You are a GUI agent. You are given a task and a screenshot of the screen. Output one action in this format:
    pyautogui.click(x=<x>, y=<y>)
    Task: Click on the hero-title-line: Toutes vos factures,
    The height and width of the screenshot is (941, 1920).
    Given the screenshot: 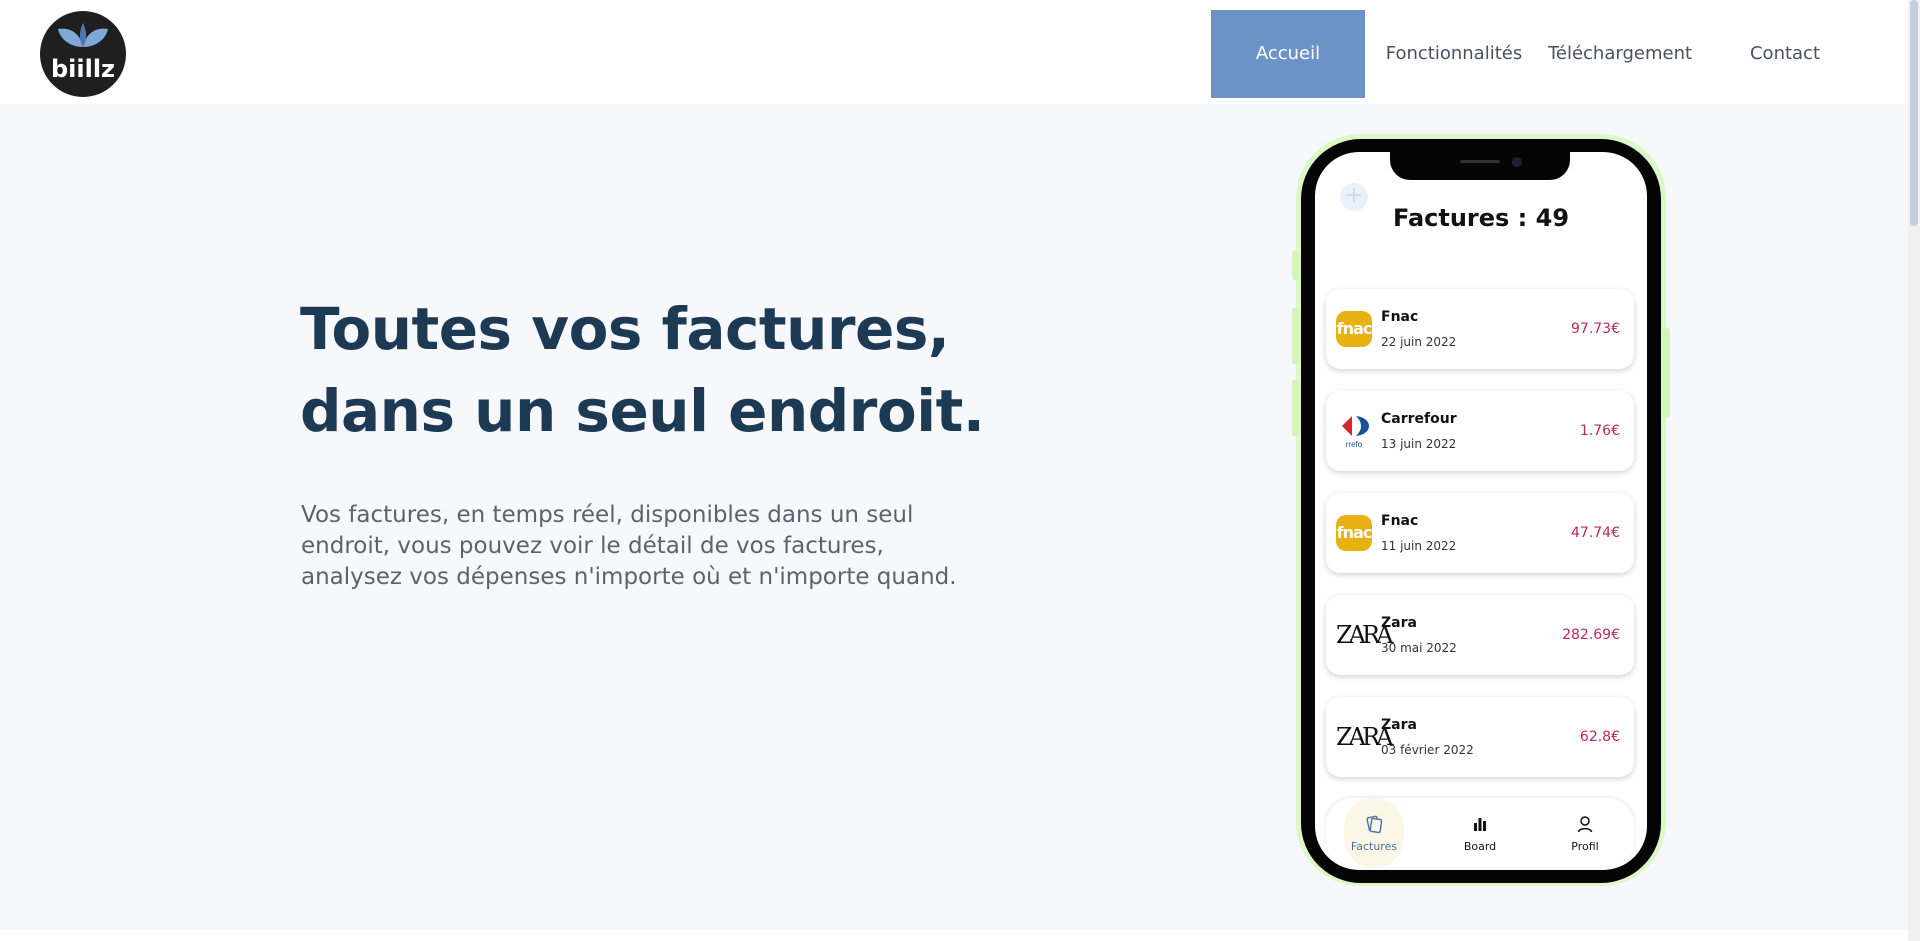 What is the action you would take?
    pyautogui.click(x=625, y=329)
    